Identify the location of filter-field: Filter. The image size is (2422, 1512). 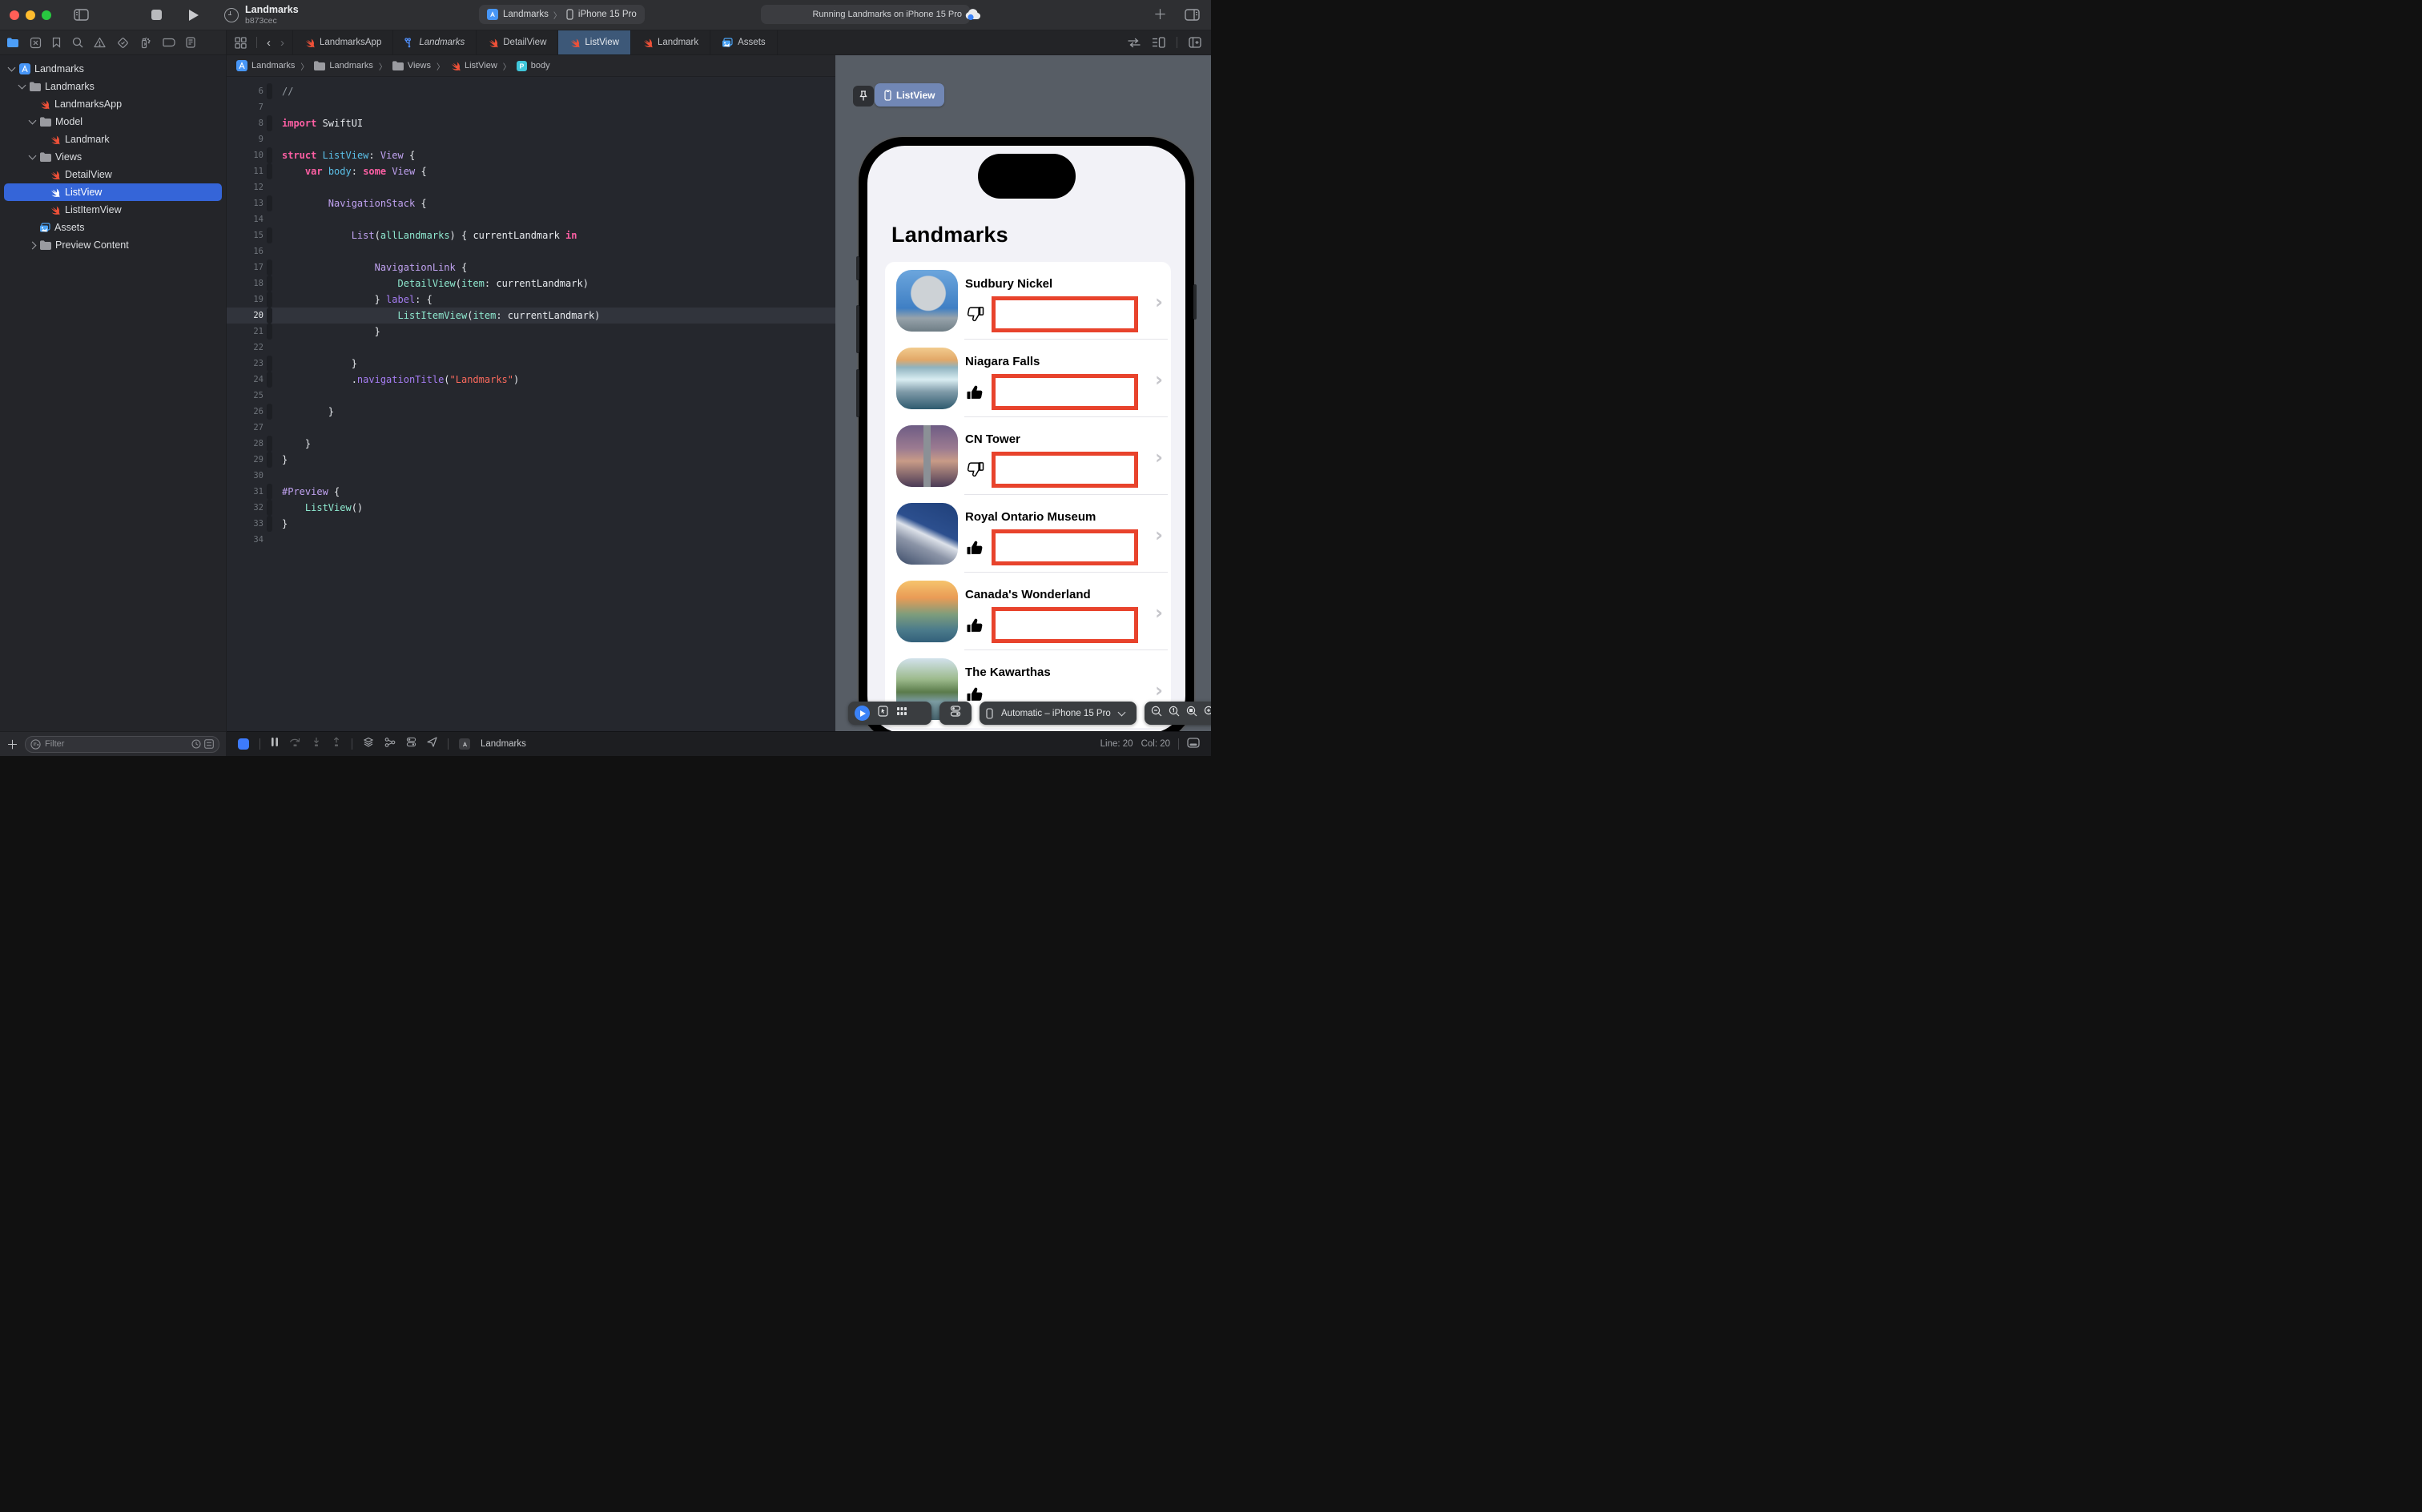
(122, 744).